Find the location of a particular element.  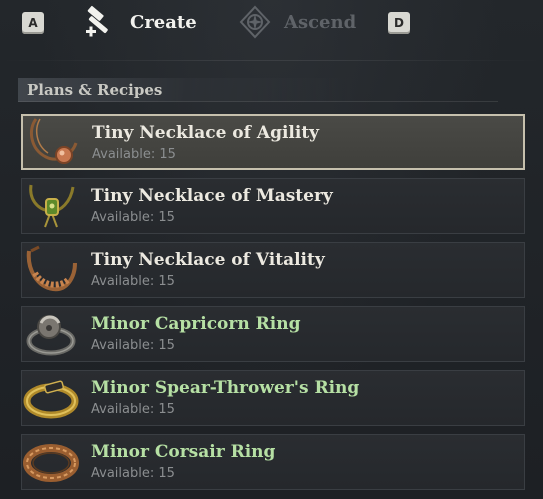

header-divider is located at coordinates (271, 60).